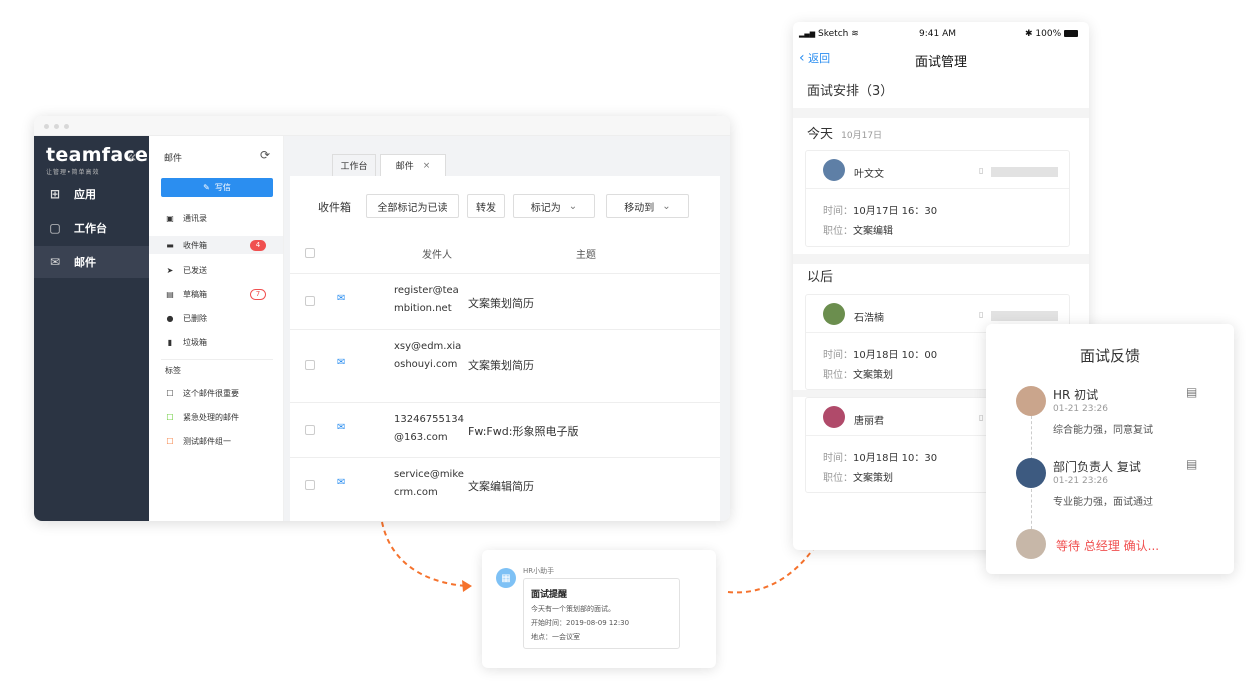 The height and width of the screenshot is (682, 1246). I want to click on status-carrier: ▂▄▆ Sketch ≋, so click(829, 34).